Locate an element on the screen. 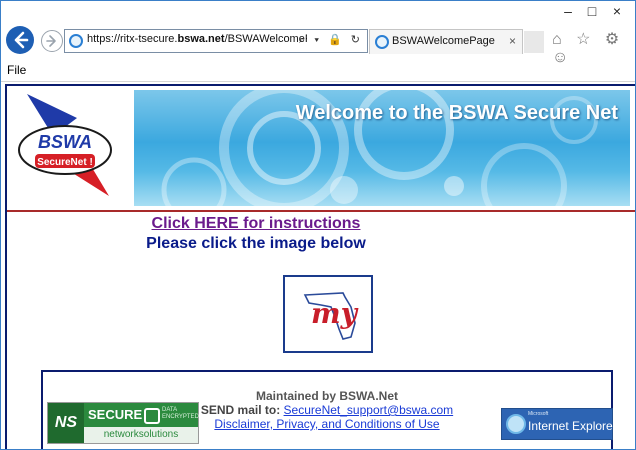  myflorida-logo: my is located at coordinates (331, 316).